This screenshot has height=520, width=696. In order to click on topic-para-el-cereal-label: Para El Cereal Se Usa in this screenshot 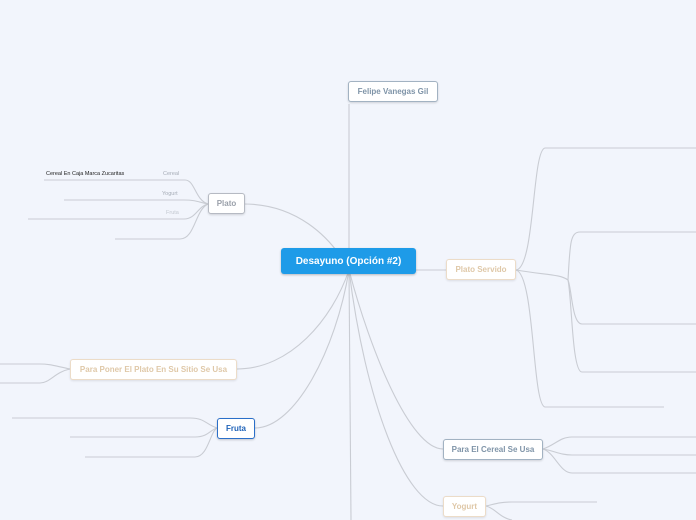, I will do `click(493, 449)`.